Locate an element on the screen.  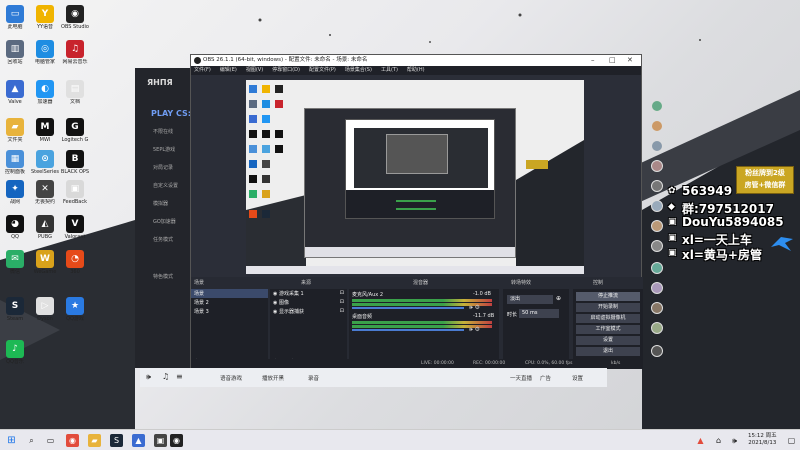
desktop-icon: ♫ 网易云音乐 is located at coordinates (75, 52).